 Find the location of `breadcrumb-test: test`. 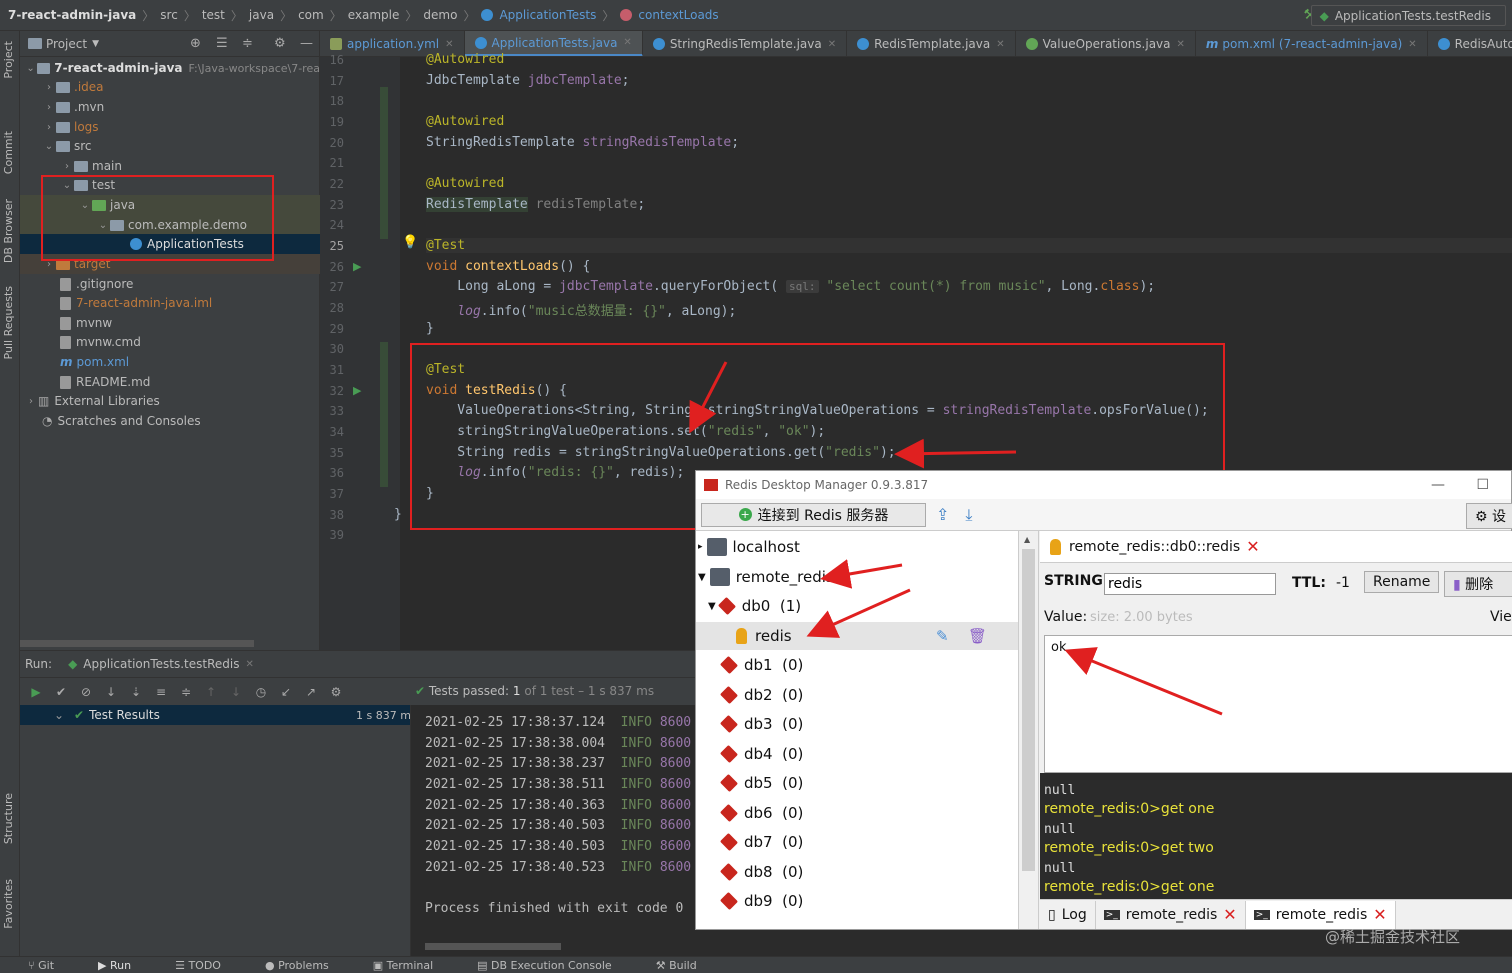

breadcrumb-test: test is located at coordinates (213, 15).